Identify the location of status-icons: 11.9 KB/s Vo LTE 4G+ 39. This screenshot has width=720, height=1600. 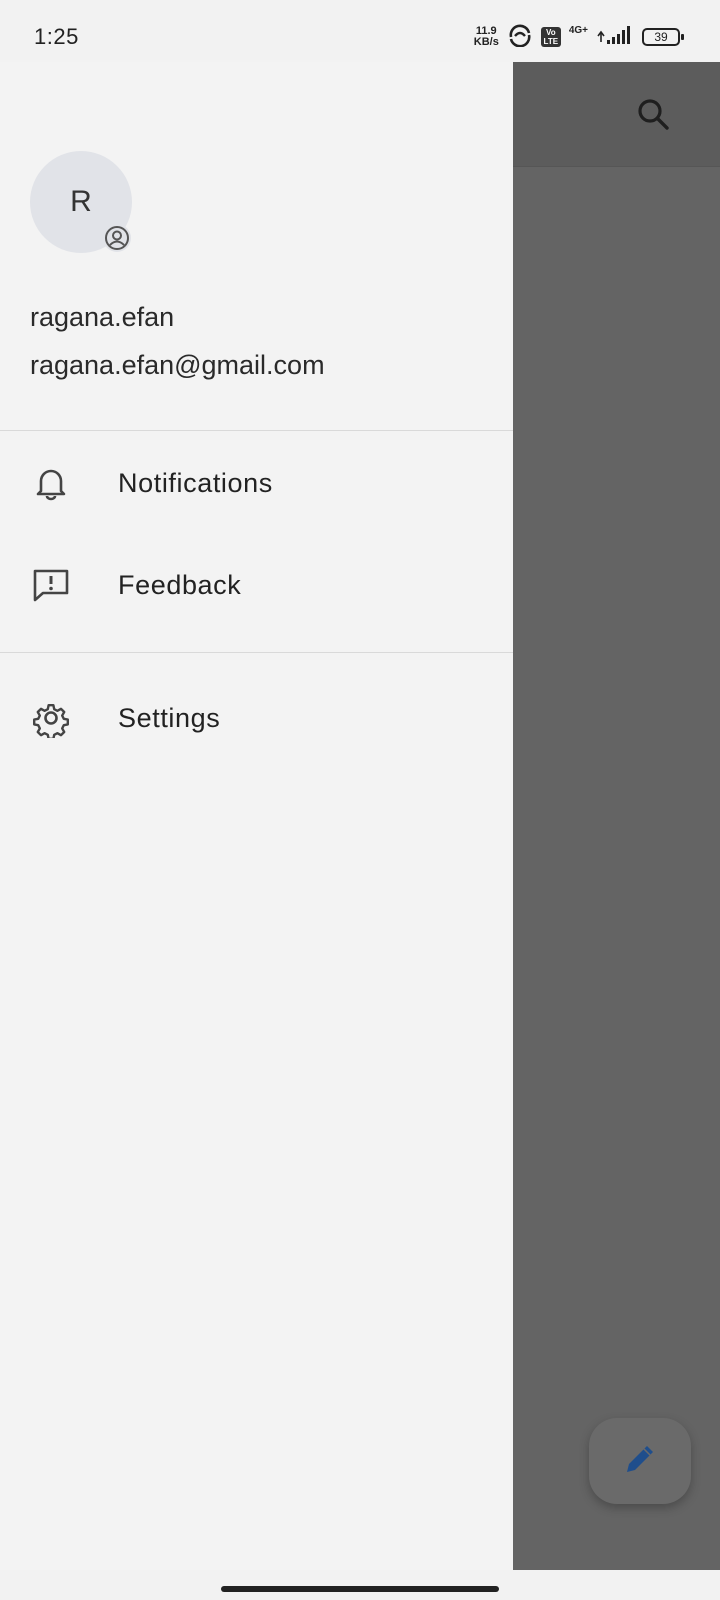
(579, 37).